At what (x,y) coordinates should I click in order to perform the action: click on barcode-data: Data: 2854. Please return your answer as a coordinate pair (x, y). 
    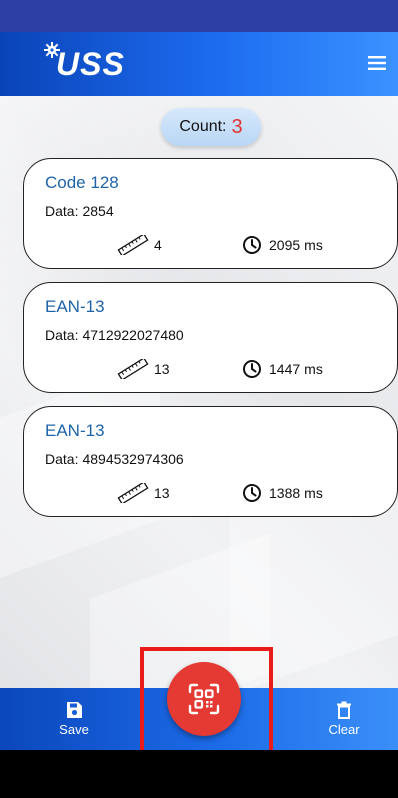
    Looking at the image, I should click on (79, 211).